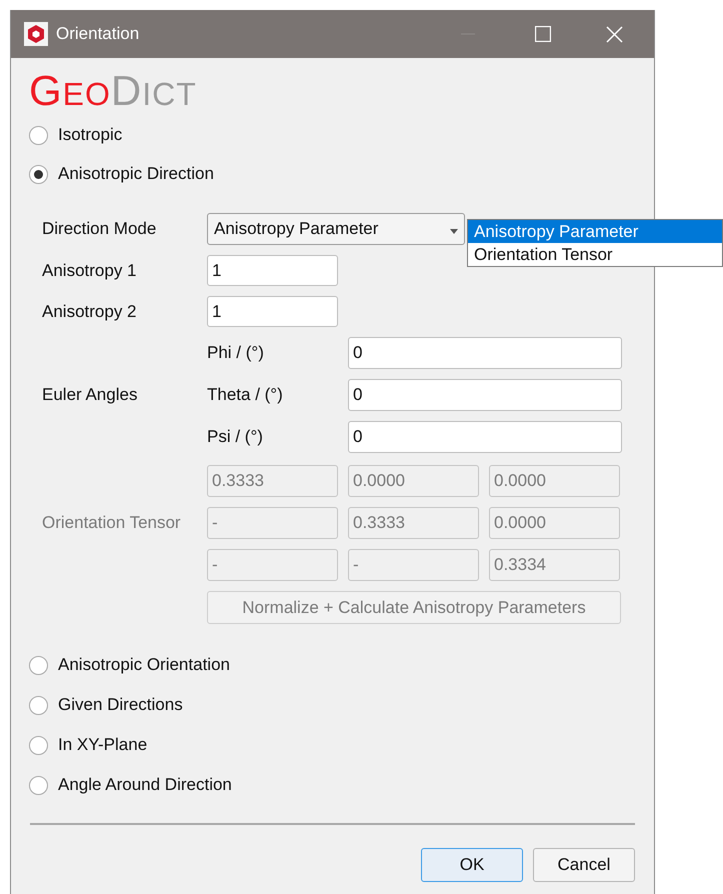 This screenshot has width=723, height=894. What do you see at coordinates (90, 271) in the screenshot?
I see `field-label: Anisotropy 1` at bounding box center [90, 271].